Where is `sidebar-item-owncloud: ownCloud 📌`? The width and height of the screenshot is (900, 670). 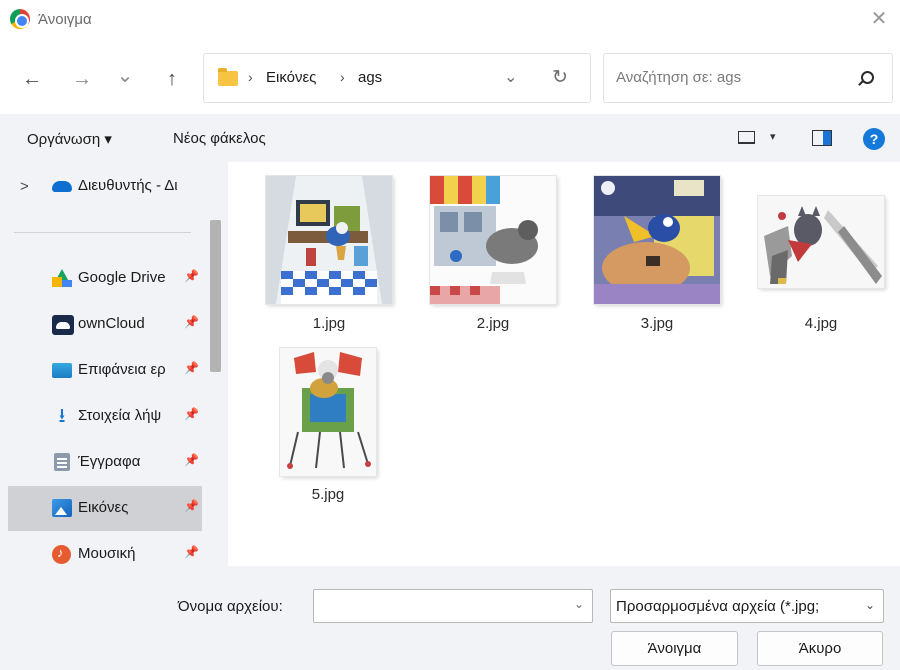 sidebar-item-owncloud: ownCloud 📌 is located at coordinates (105, 324).